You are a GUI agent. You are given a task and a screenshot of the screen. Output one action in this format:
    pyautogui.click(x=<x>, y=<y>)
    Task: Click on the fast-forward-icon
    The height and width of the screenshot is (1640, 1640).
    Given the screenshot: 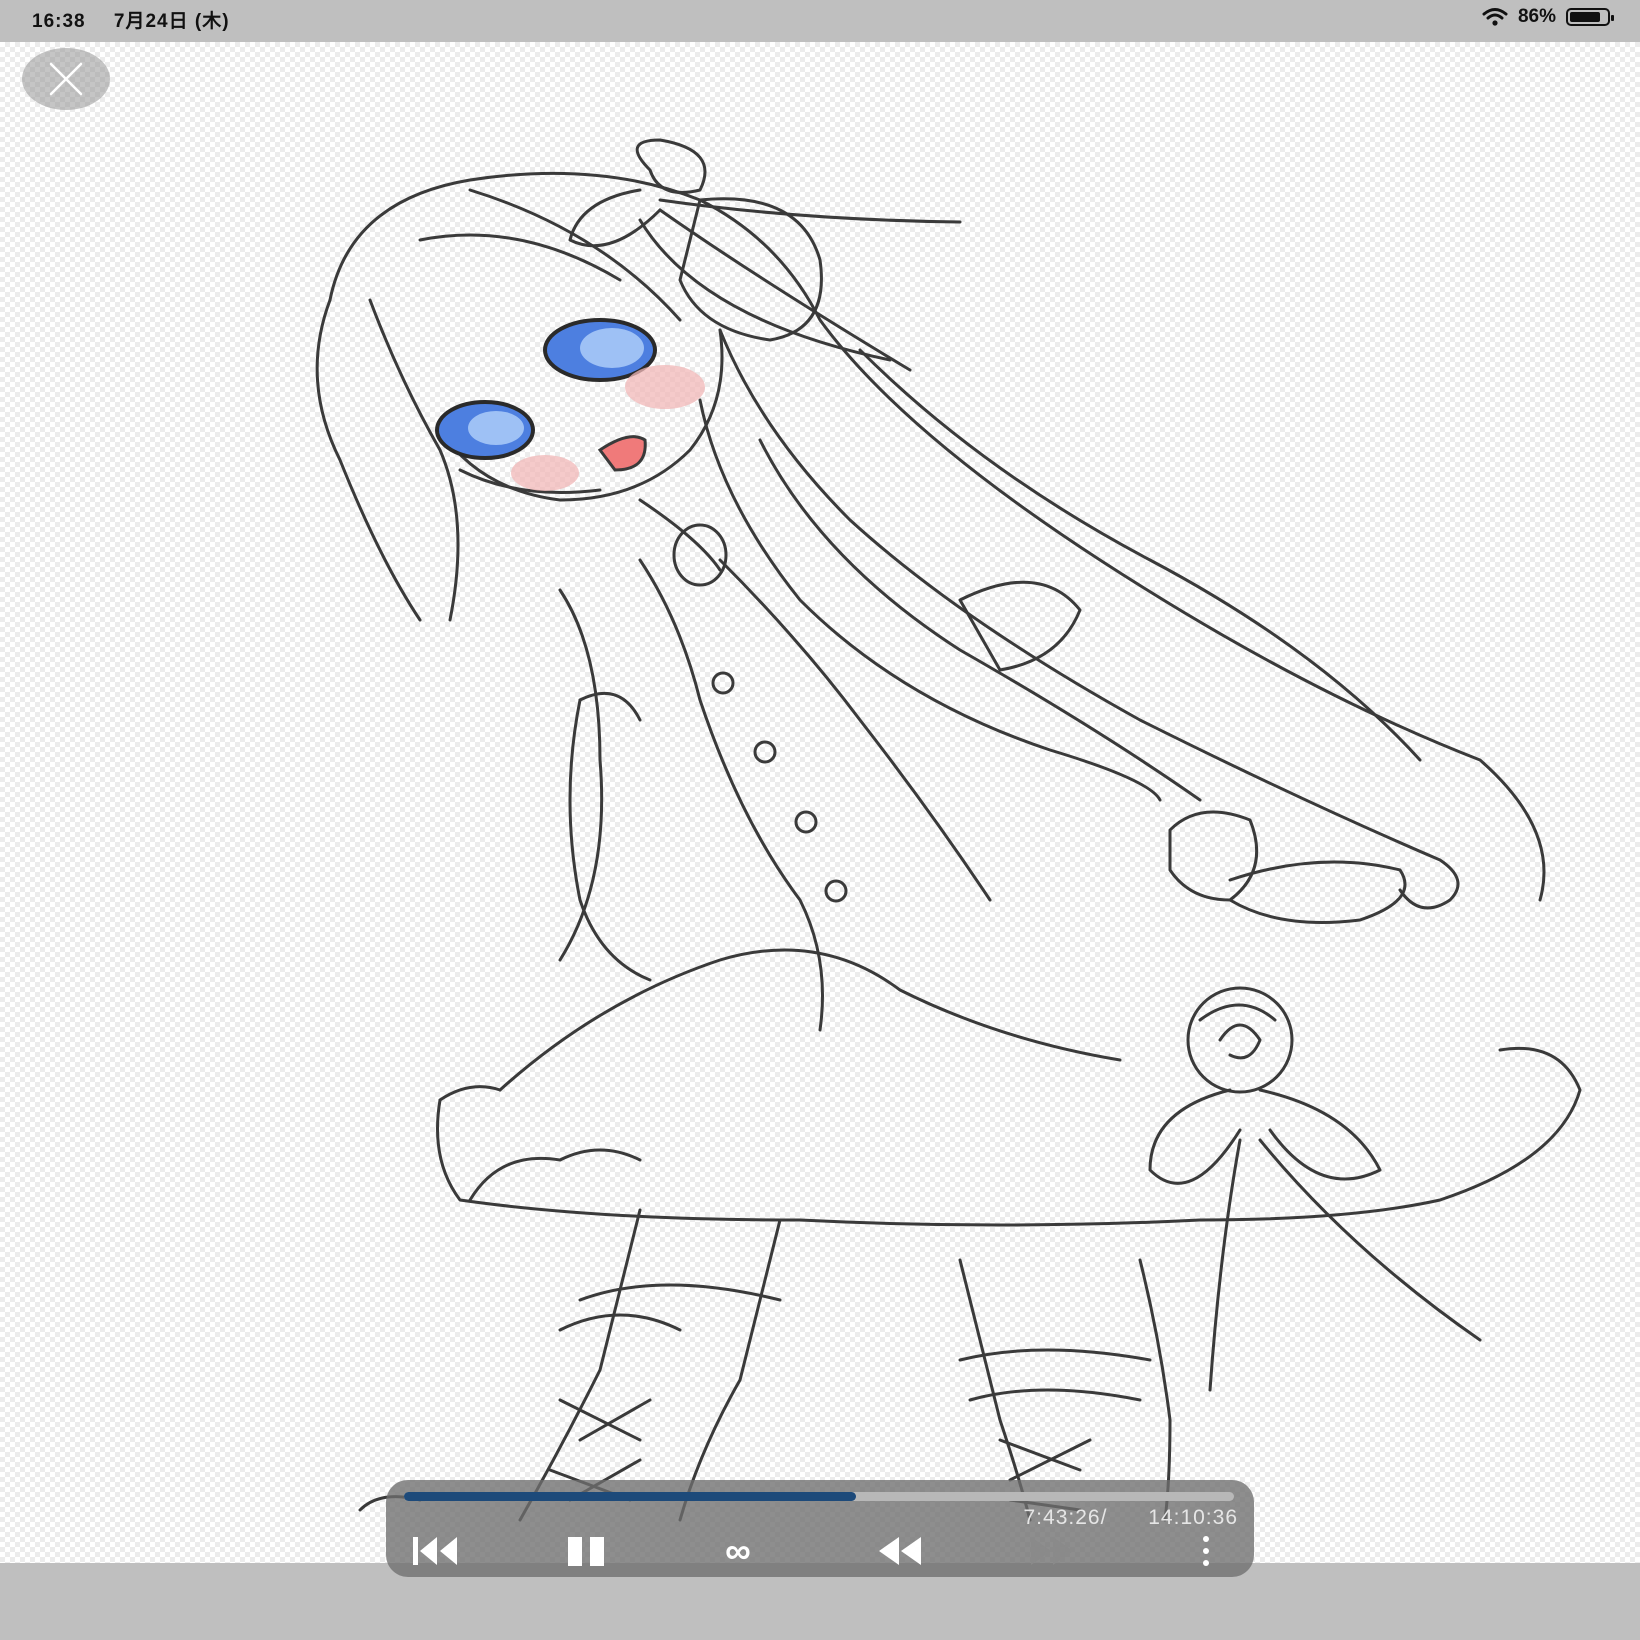 What is the action you would take?
    pyautogui.click(x=1052, y=1551)
    